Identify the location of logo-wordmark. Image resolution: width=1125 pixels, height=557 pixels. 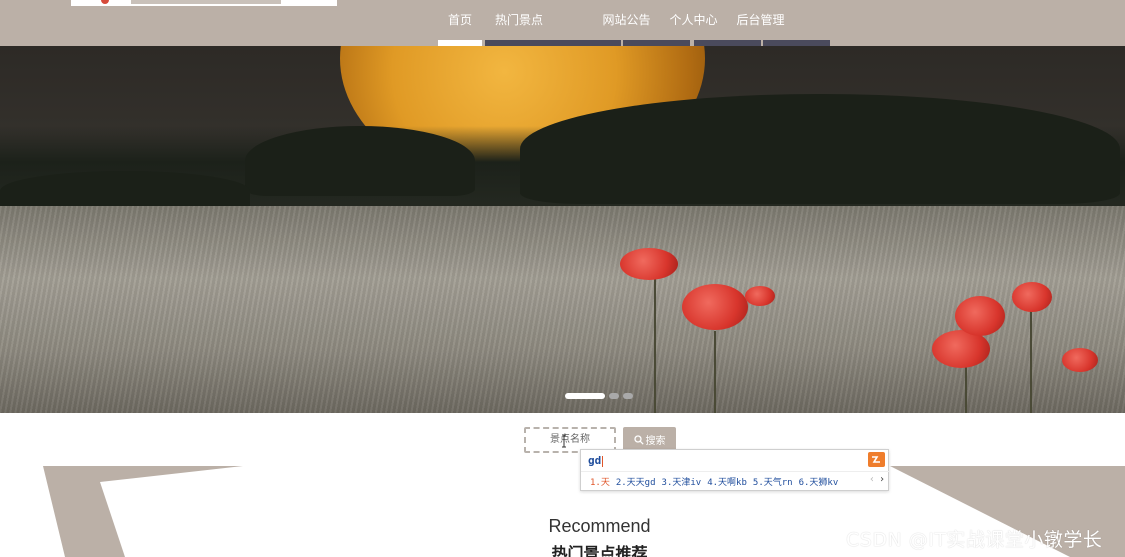
(206, 2).